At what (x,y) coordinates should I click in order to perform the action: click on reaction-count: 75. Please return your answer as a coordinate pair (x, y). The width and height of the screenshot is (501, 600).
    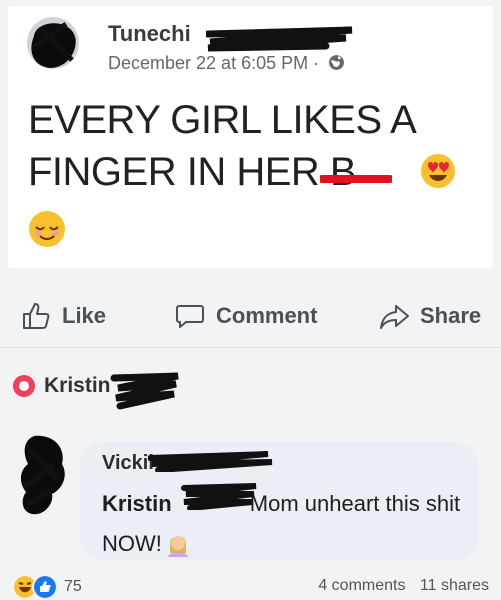
    Looking at the image, I should click on (73, 586).